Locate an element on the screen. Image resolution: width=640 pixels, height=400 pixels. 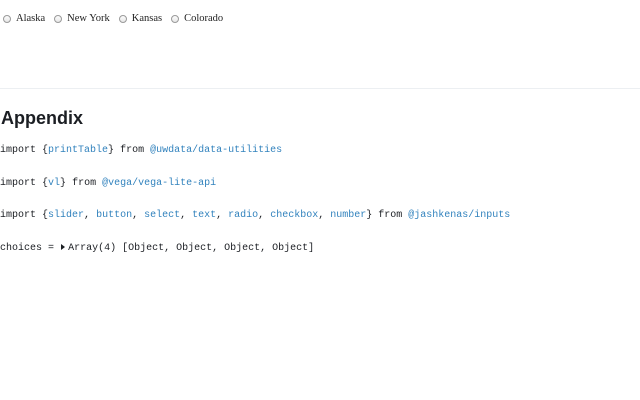
radio-label: Kansas is located at coordinates (147, 18).